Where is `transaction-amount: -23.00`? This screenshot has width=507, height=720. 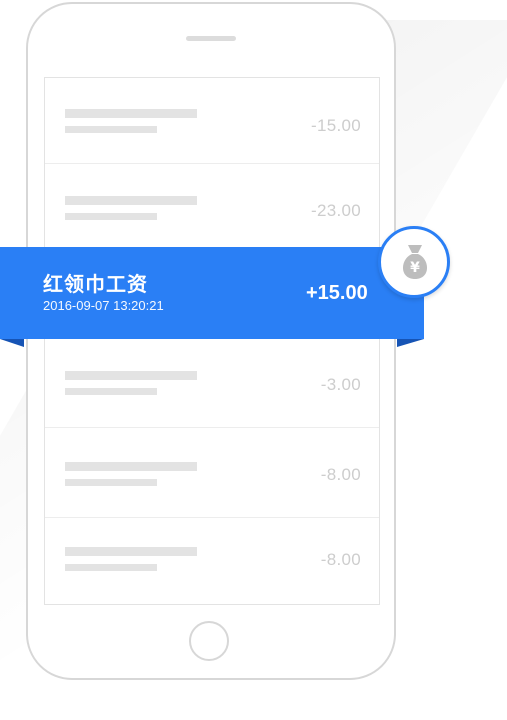
transaction-amount: -23.00 is located at coordinates (335, 210).